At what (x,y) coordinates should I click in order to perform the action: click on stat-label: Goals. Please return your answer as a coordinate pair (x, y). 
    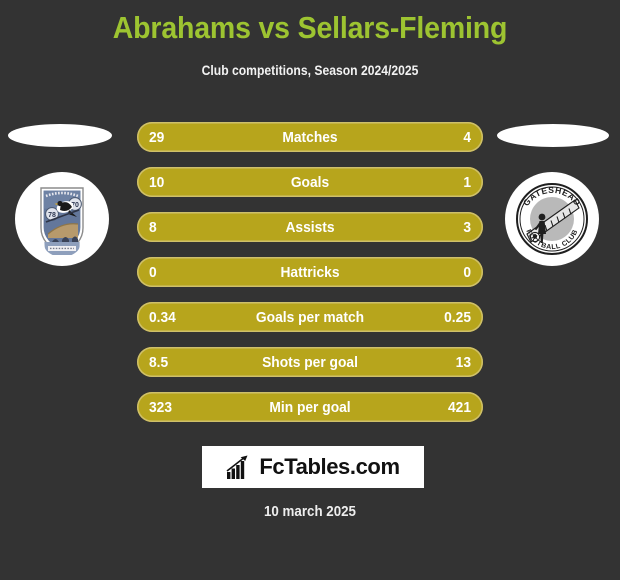
    Looking at the image, I should click on (310, 182).